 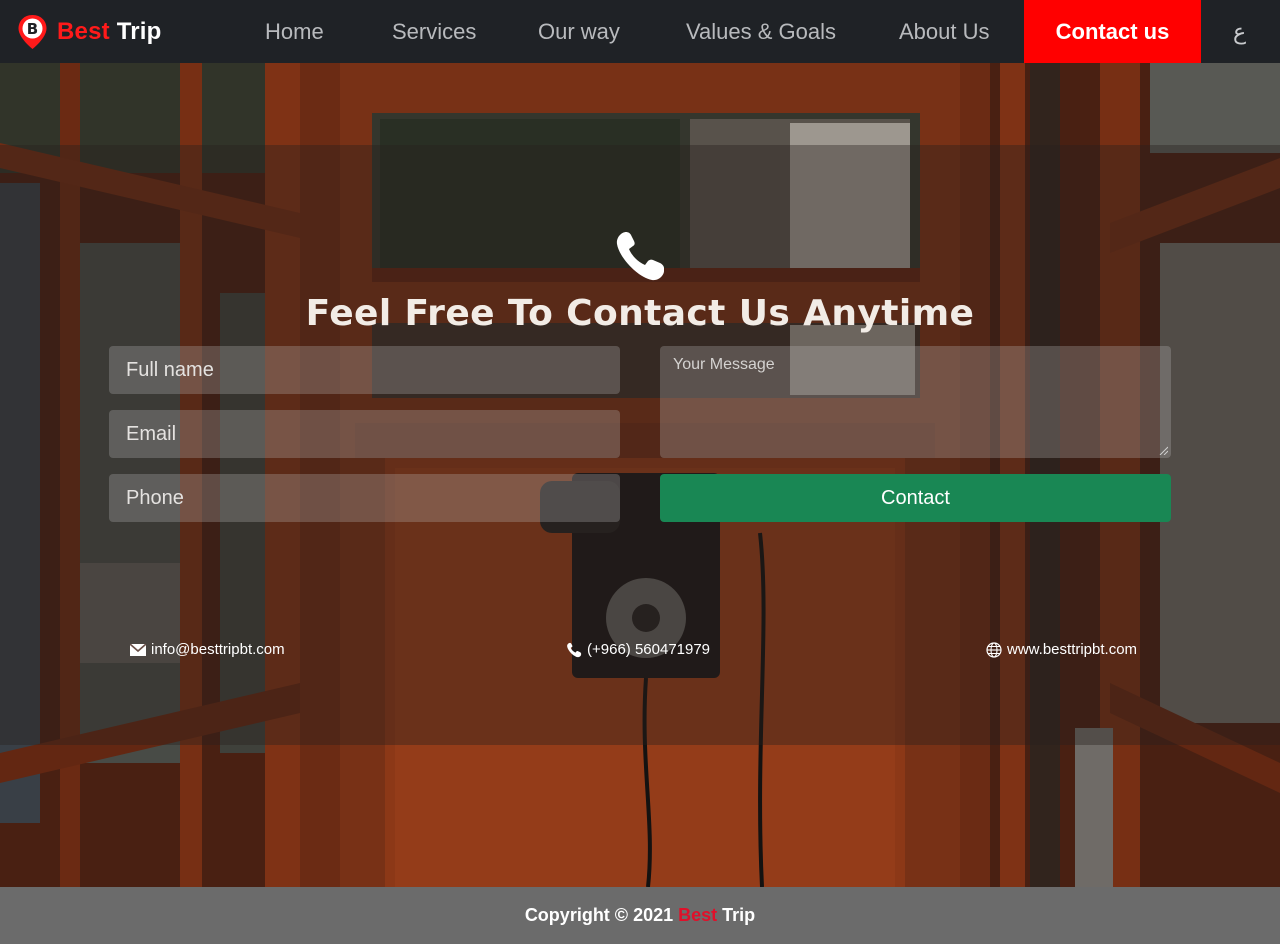 What do you see at coordinates (32, 29) in the screenshot?
I see `svg-text: B` at bounding box center [32, 29].